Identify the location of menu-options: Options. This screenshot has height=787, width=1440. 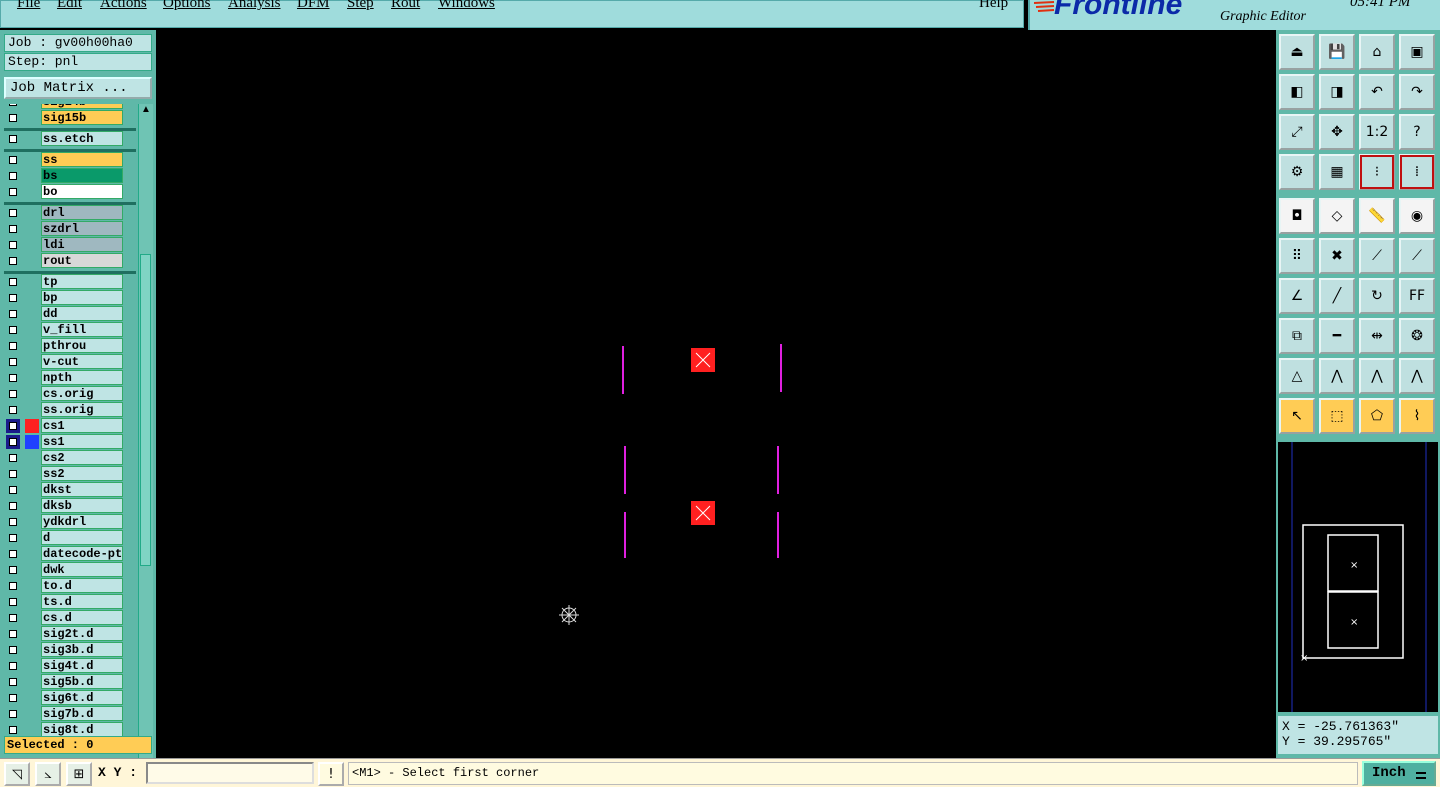
(187, 6).